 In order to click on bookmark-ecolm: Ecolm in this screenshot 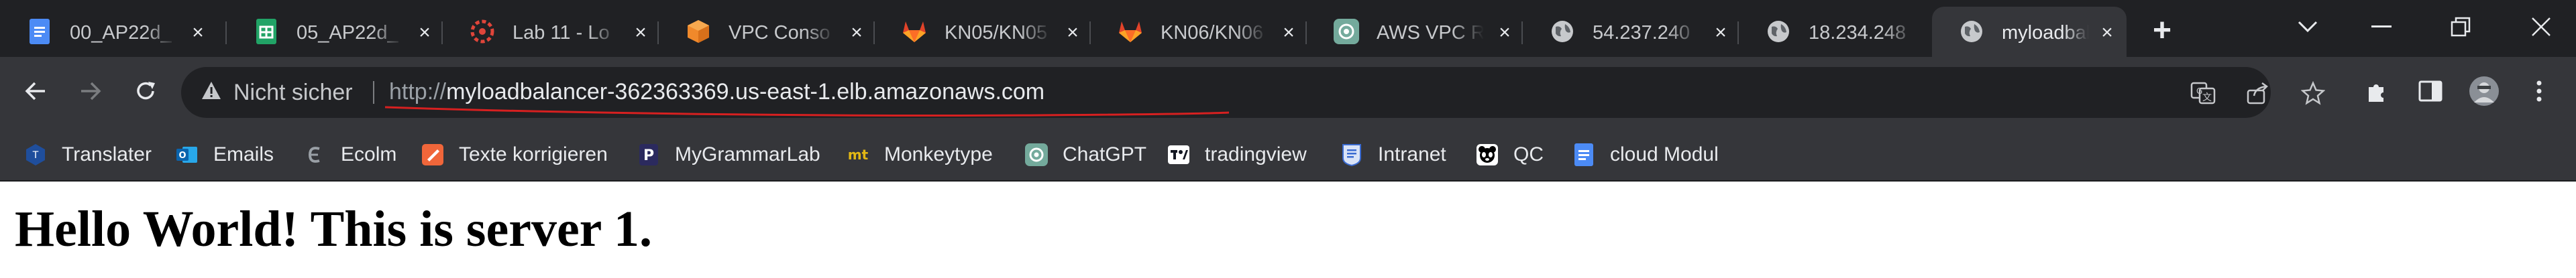, I will do `click(349, 154)`.